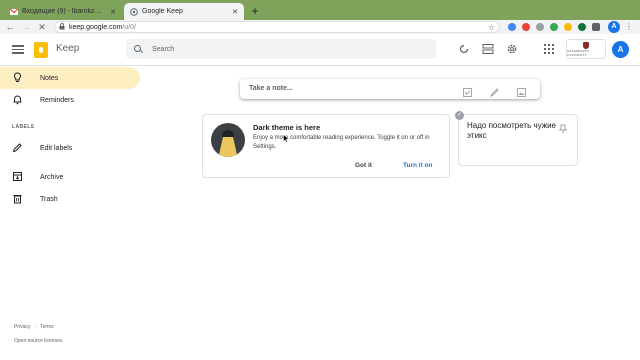 The width and height of the screenshot is (640, 360). Describe the element at coordinates (17, 99) in the screenshot. I see `bell-icon` at that location.